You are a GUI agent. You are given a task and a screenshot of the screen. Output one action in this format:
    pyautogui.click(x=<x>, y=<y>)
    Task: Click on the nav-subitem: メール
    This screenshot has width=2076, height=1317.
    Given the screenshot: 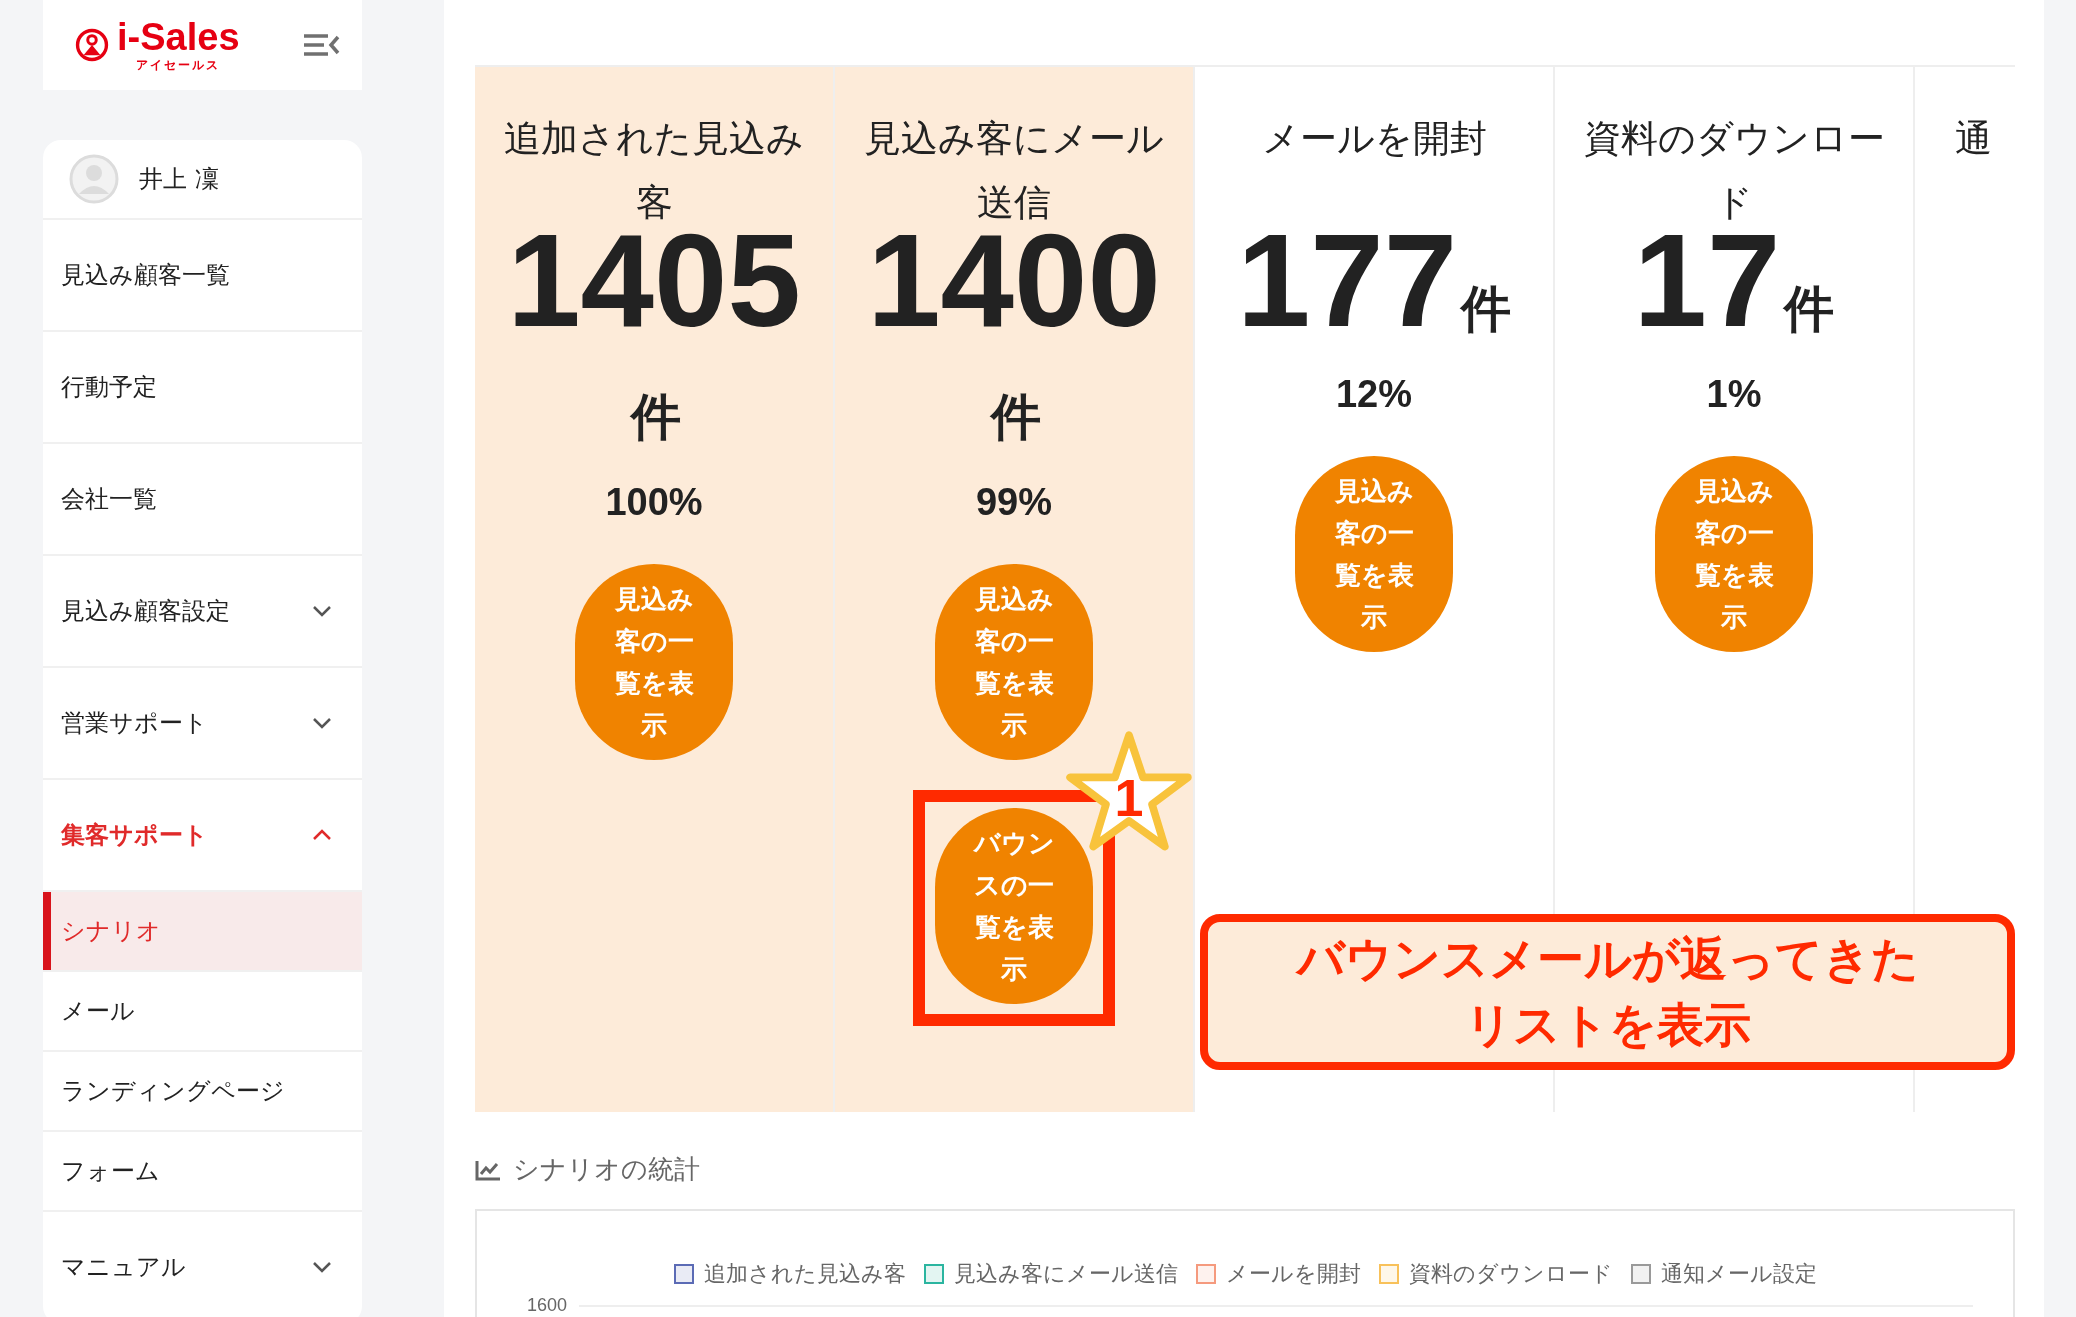 What is the action you would take?
    pyautogui.click(x=202, y=1012)
    